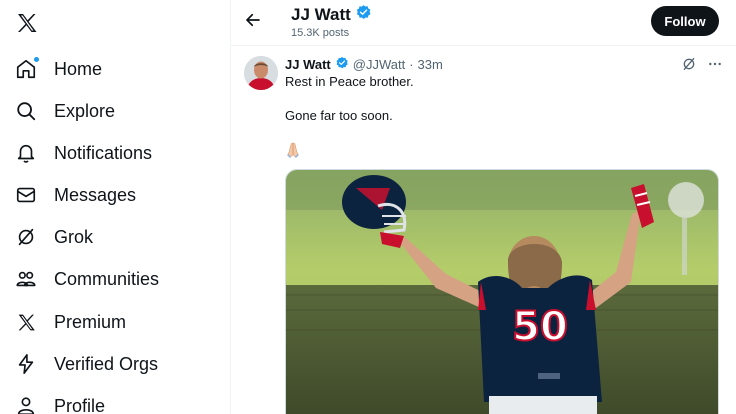 The width and height of the screenshot is (736, 414). Describe the element at coordinates (320, 33) in the screenshot. I see `posts-count: 15.3K posts` at that location.